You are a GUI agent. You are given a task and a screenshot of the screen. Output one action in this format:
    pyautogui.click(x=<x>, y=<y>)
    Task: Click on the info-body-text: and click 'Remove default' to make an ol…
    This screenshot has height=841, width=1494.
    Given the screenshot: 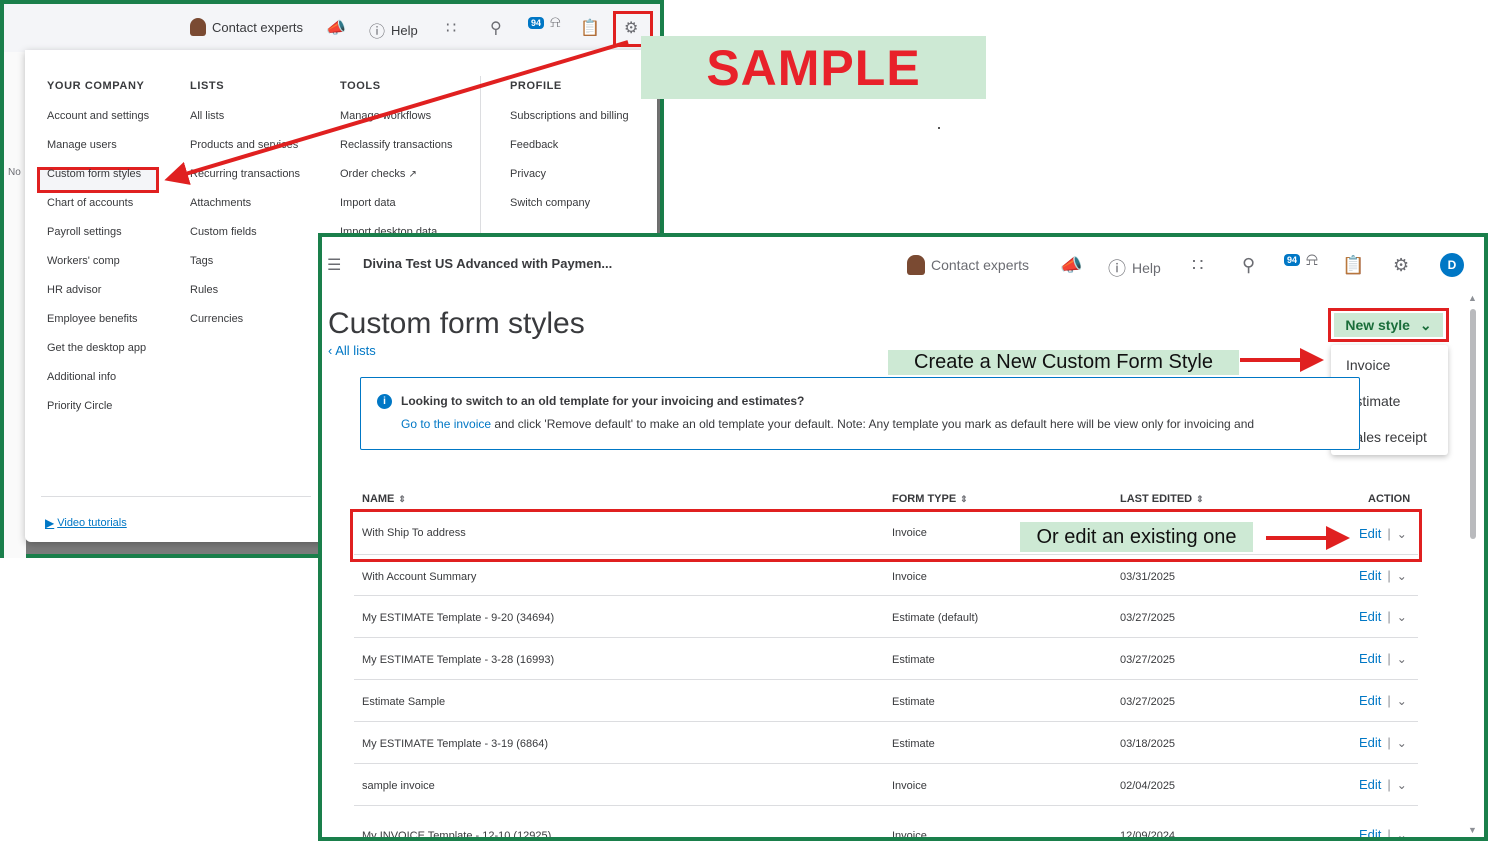 What is the action you would take?
    pyautogui.click(x=873, y=424)
    